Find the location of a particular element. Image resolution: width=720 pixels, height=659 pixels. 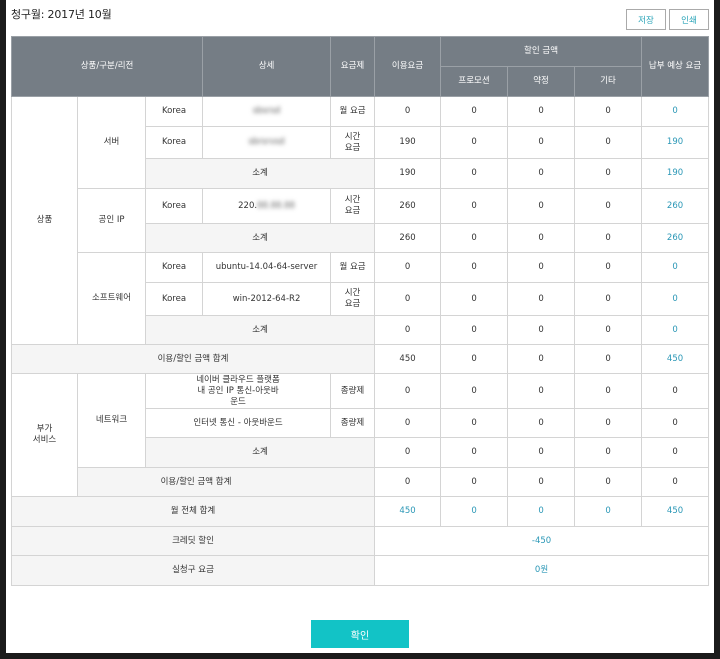

group-server: 서버 is located at coordinates (111, 142).